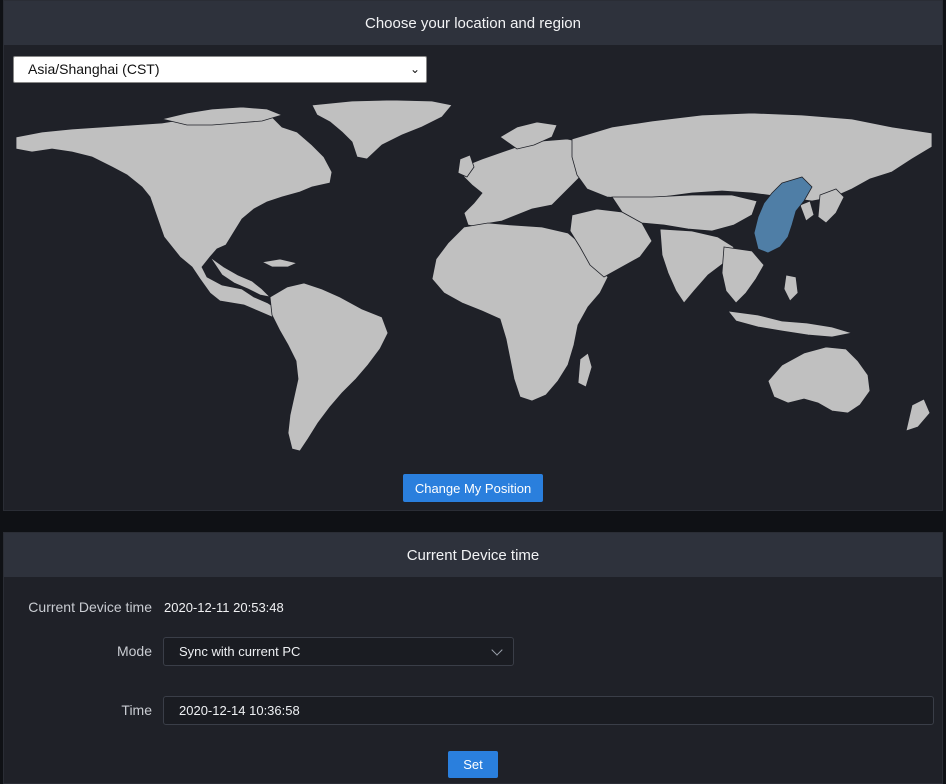 The width and height of the screenshot is (946, 784). What do you see at coordinates (752, 157) in the screenshot?
I see `map-region-russia` at bounding box center [752, 157].